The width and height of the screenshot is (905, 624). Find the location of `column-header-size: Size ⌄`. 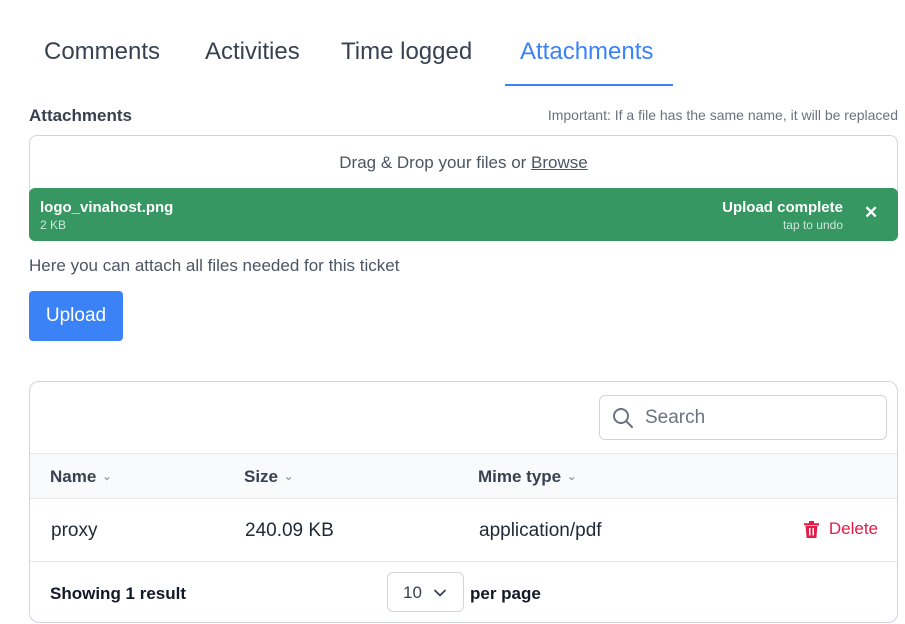

column-header-size: Size ⌄ is located at coordinates (268, 477).